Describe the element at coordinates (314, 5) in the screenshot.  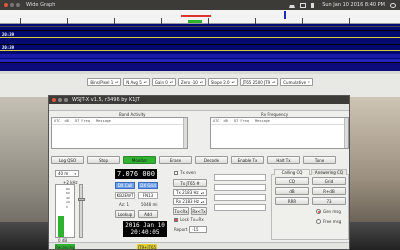
I see `volume-icon` at that location.